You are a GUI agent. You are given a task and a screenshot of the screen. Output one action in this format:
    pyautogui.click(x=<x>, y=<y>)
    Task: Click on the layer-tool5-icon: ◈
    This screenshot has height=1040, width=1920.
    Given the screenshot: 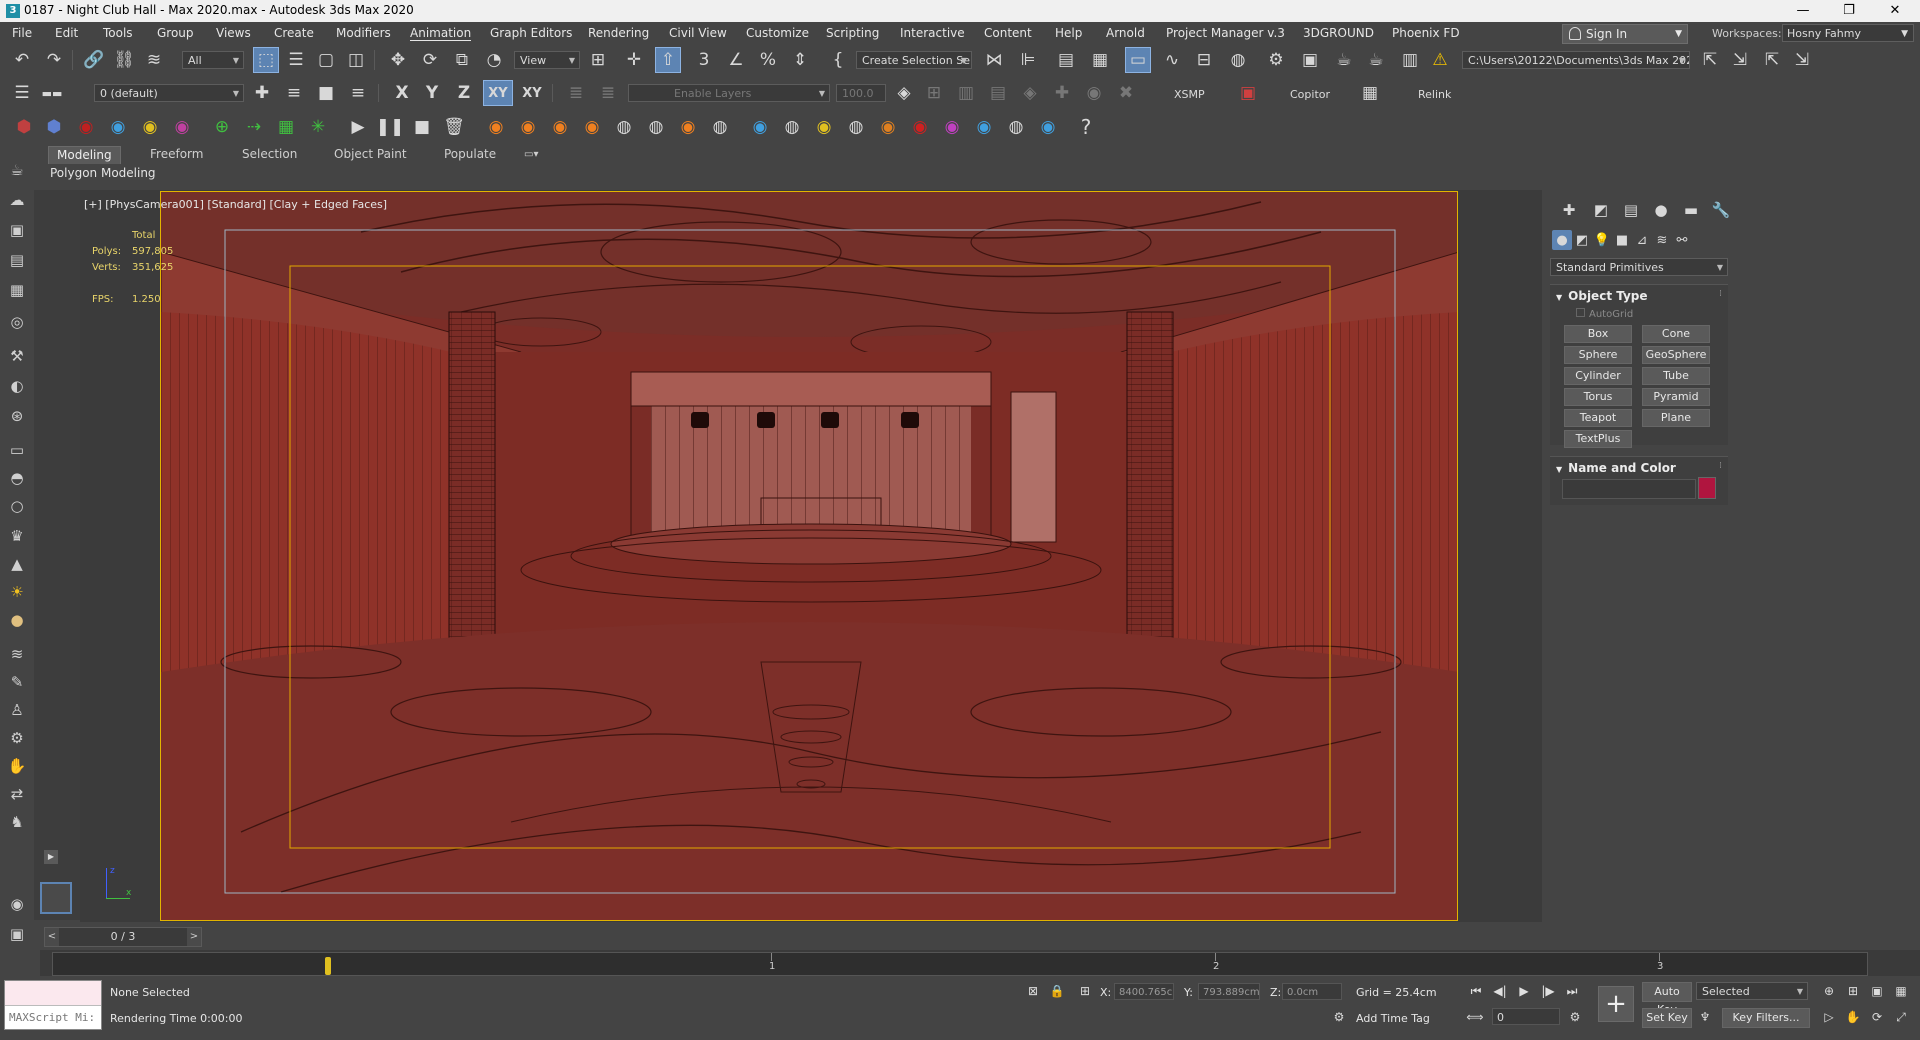 What is the action you would take?
    pyautogui.click(x=1030, y=93)
    